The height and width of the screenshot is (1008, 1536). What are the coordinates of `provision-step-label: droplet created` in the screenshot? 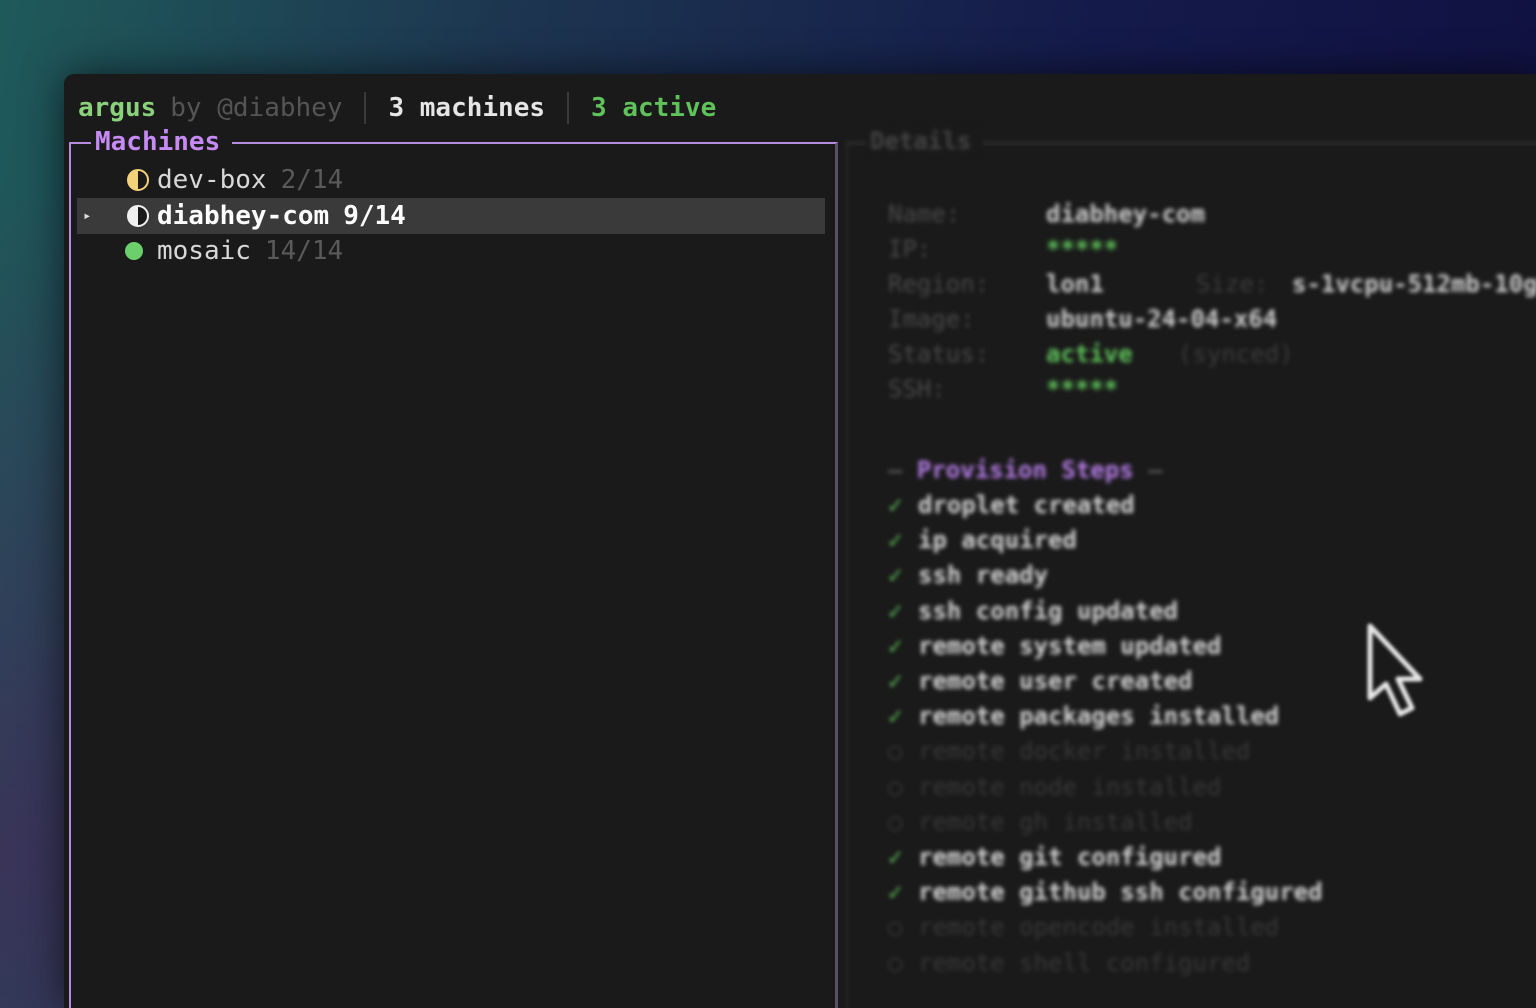 It's located at (1026, 505).